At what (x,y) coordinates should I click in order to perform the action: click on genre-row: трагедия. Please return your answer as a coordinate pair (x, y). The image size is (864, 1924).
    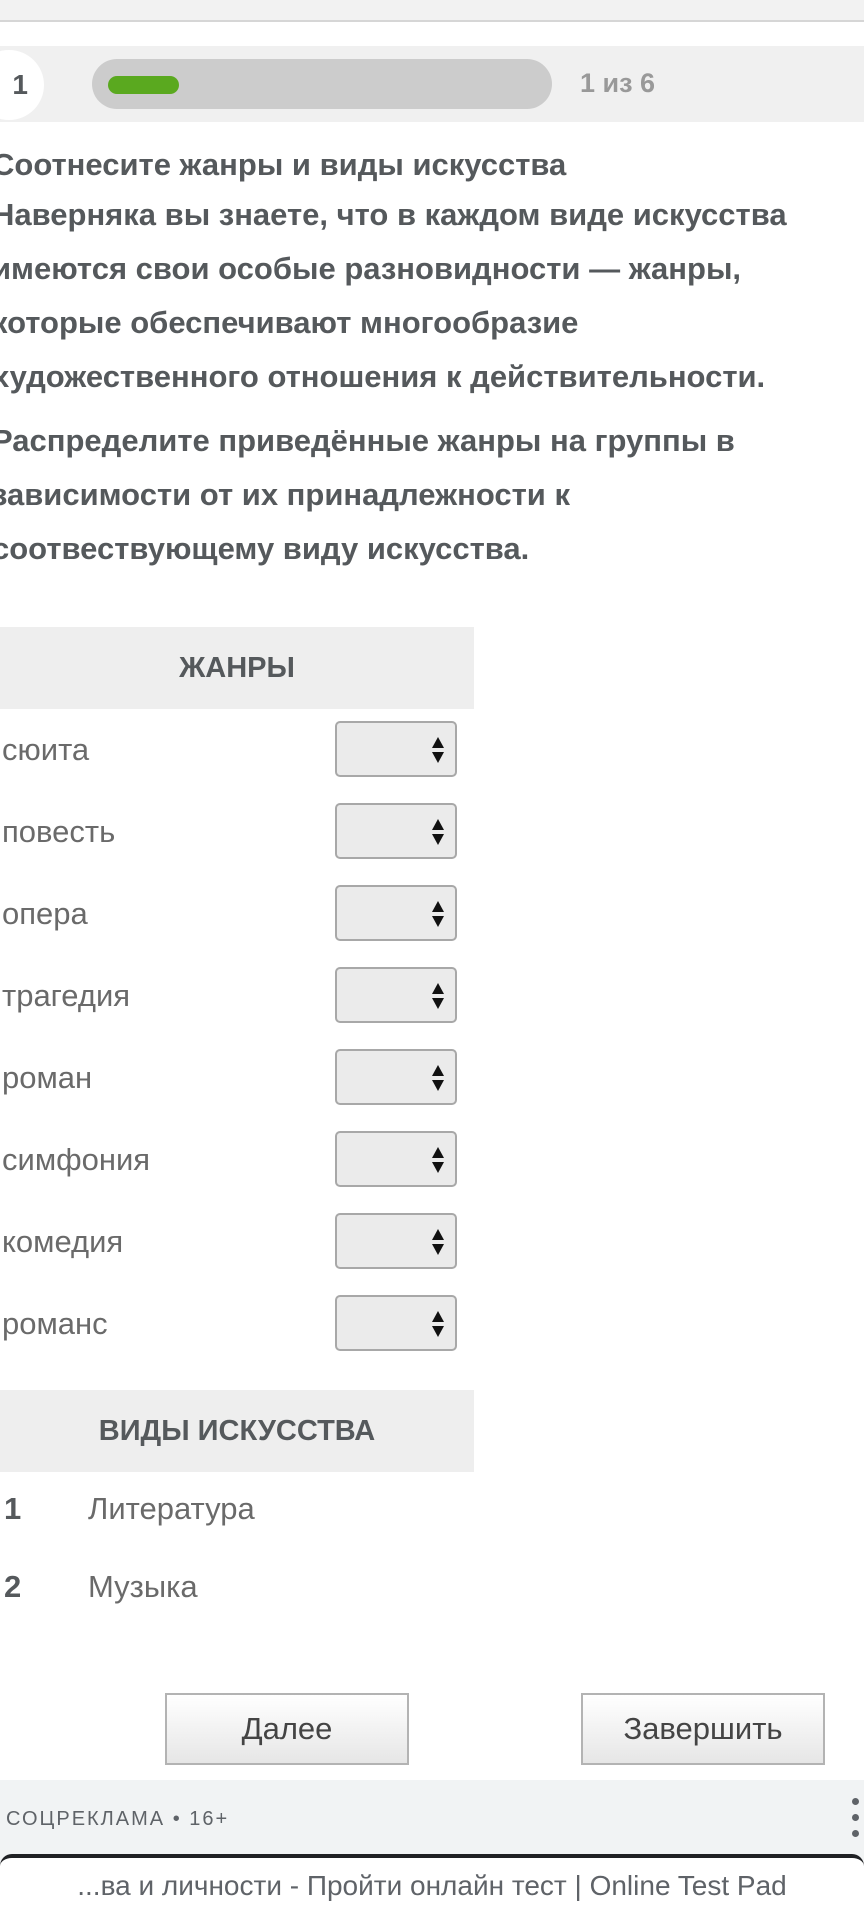
    Looking at the image, I should click on (237, 1003).